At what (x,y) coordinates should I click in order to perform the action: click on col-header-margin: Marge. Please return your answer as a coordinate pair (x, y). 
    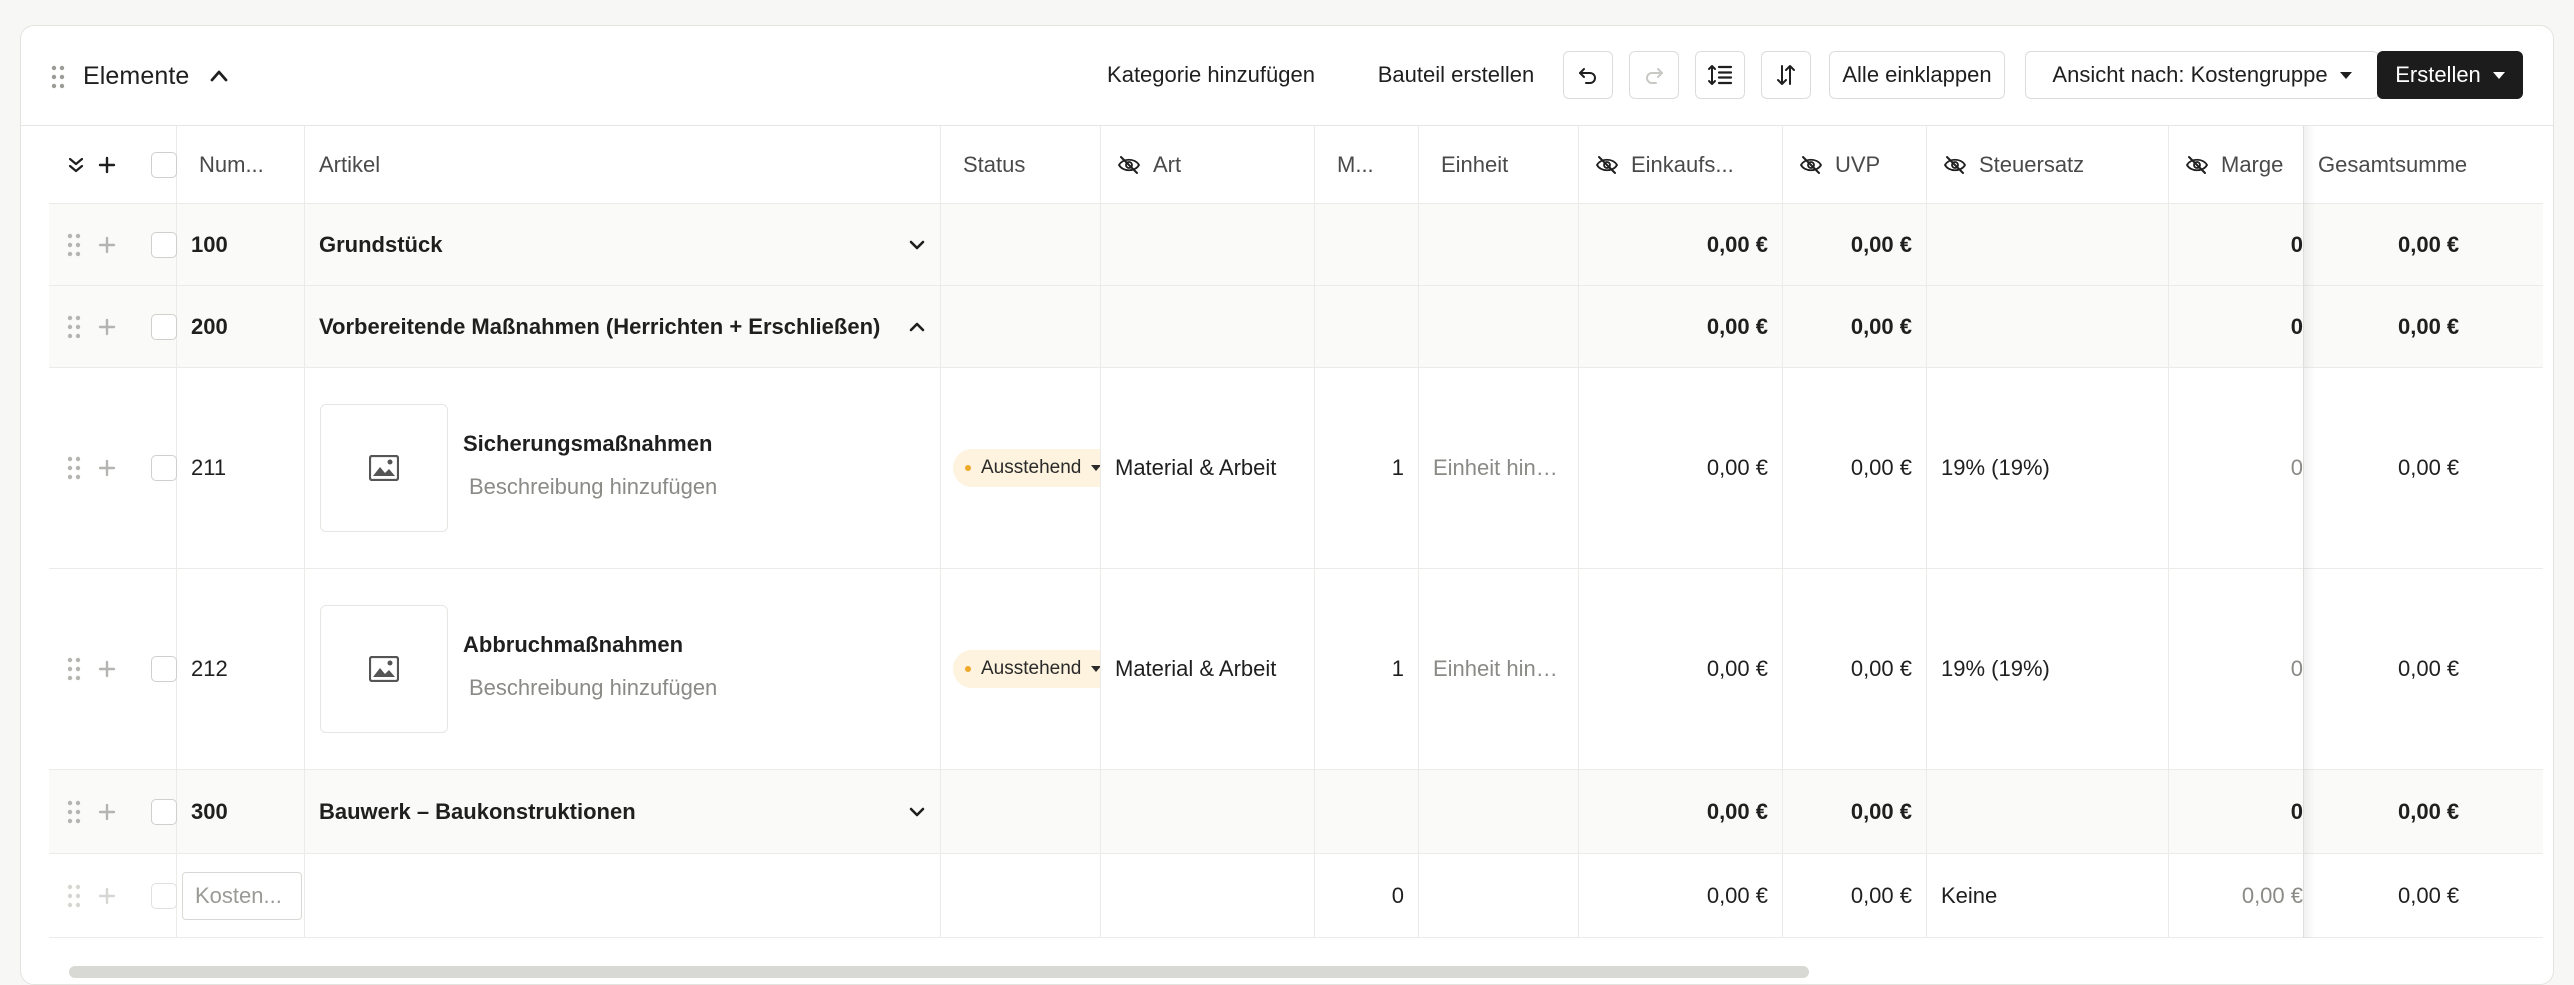
    Looking at the image, I should click on (2236, 164).